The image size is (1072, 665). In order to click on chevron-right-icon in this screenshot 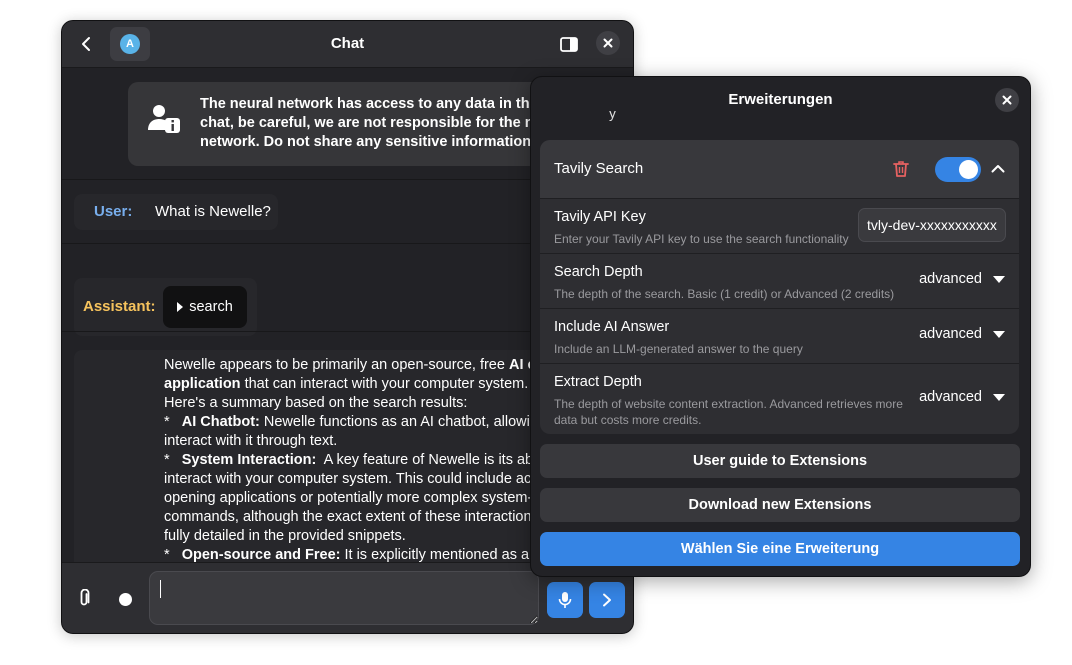, I will do `click(607, 600)`.